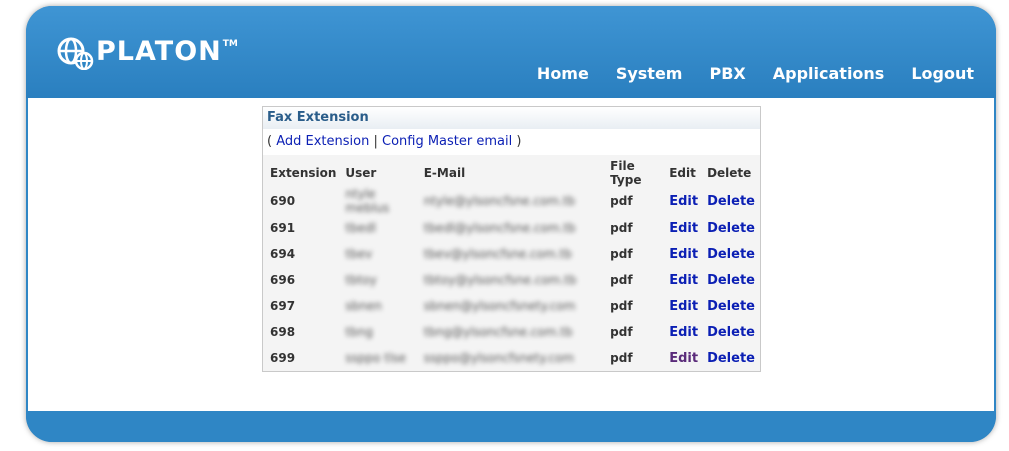 This screenshot has height=451, width=1009. What do you see at coordinates (283, 280) in the screenshot?
I see `cell-extension: 696` at bounding box center [283, 280].